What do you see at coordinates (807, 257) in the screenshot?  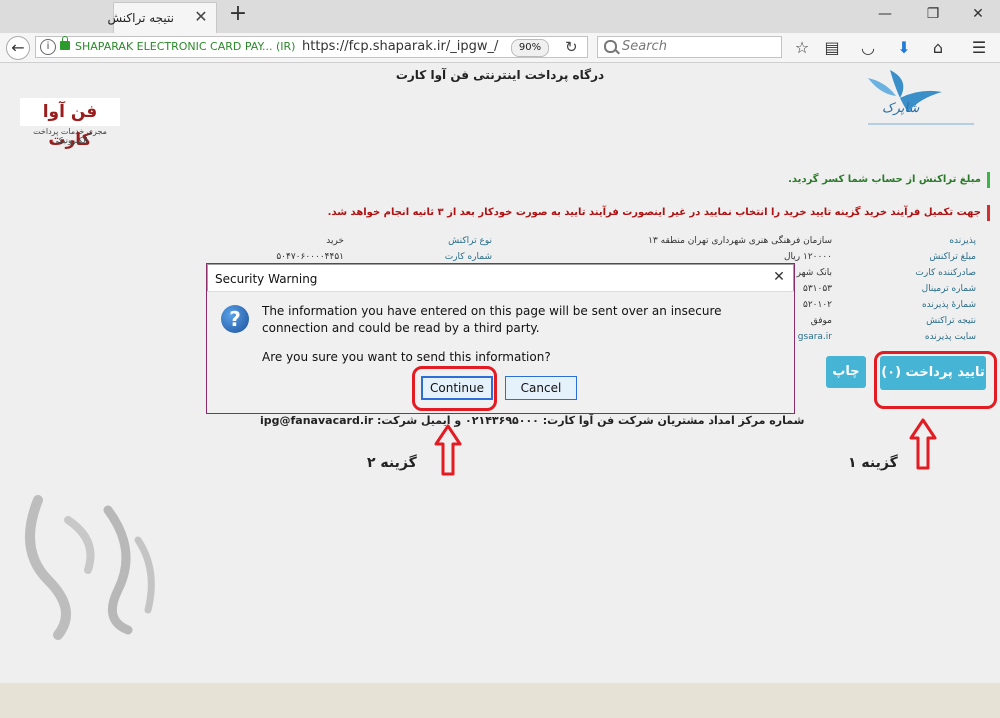 I see `amount-value: ۱۲۰۰۰۰ ریال` at bounding box center [807, 257].